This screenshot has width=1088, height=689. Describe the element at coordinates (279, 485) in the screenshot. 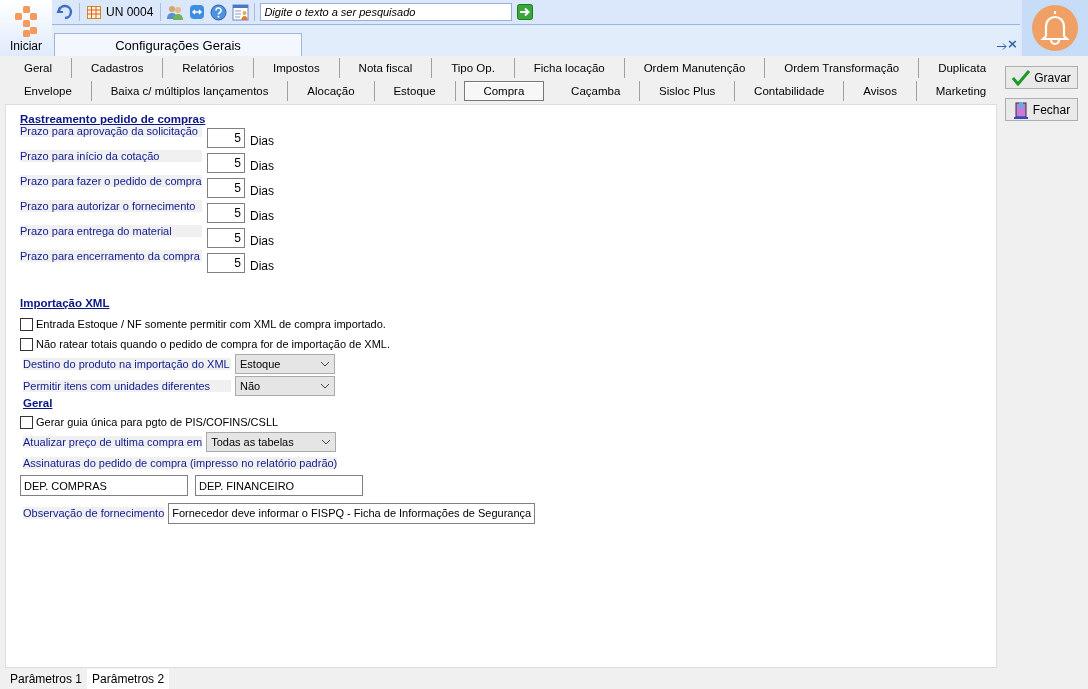

I see `signature-field: DEP. FINANCEIRO` at that location.